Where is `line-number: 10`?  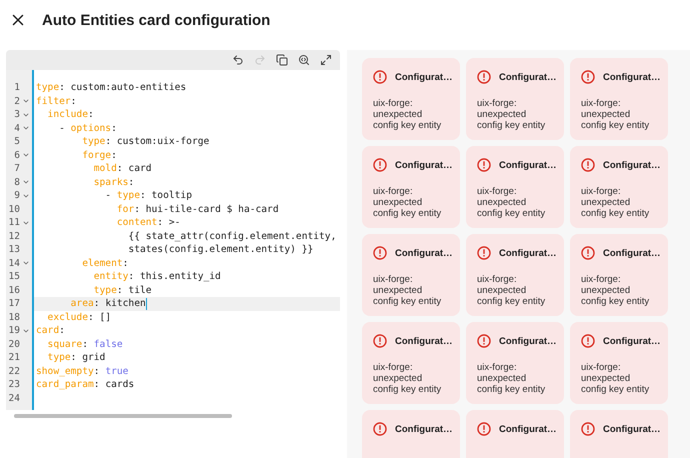
line-number: 10 is located at coordinates (14, 209).